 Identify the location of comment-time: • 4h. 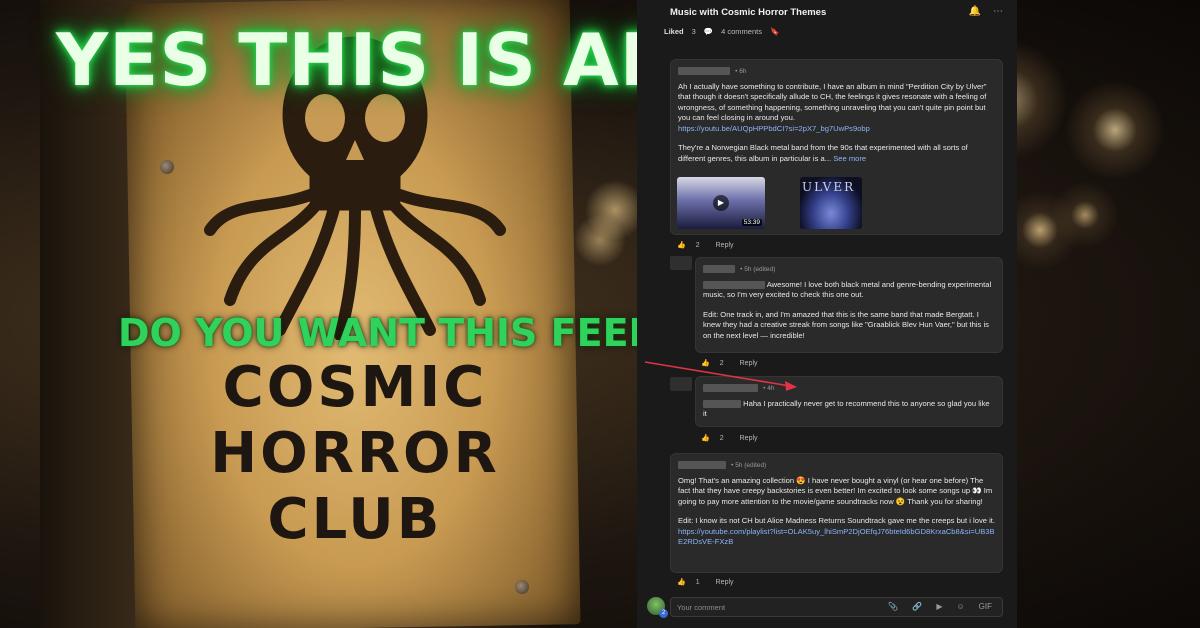
(769, 388).